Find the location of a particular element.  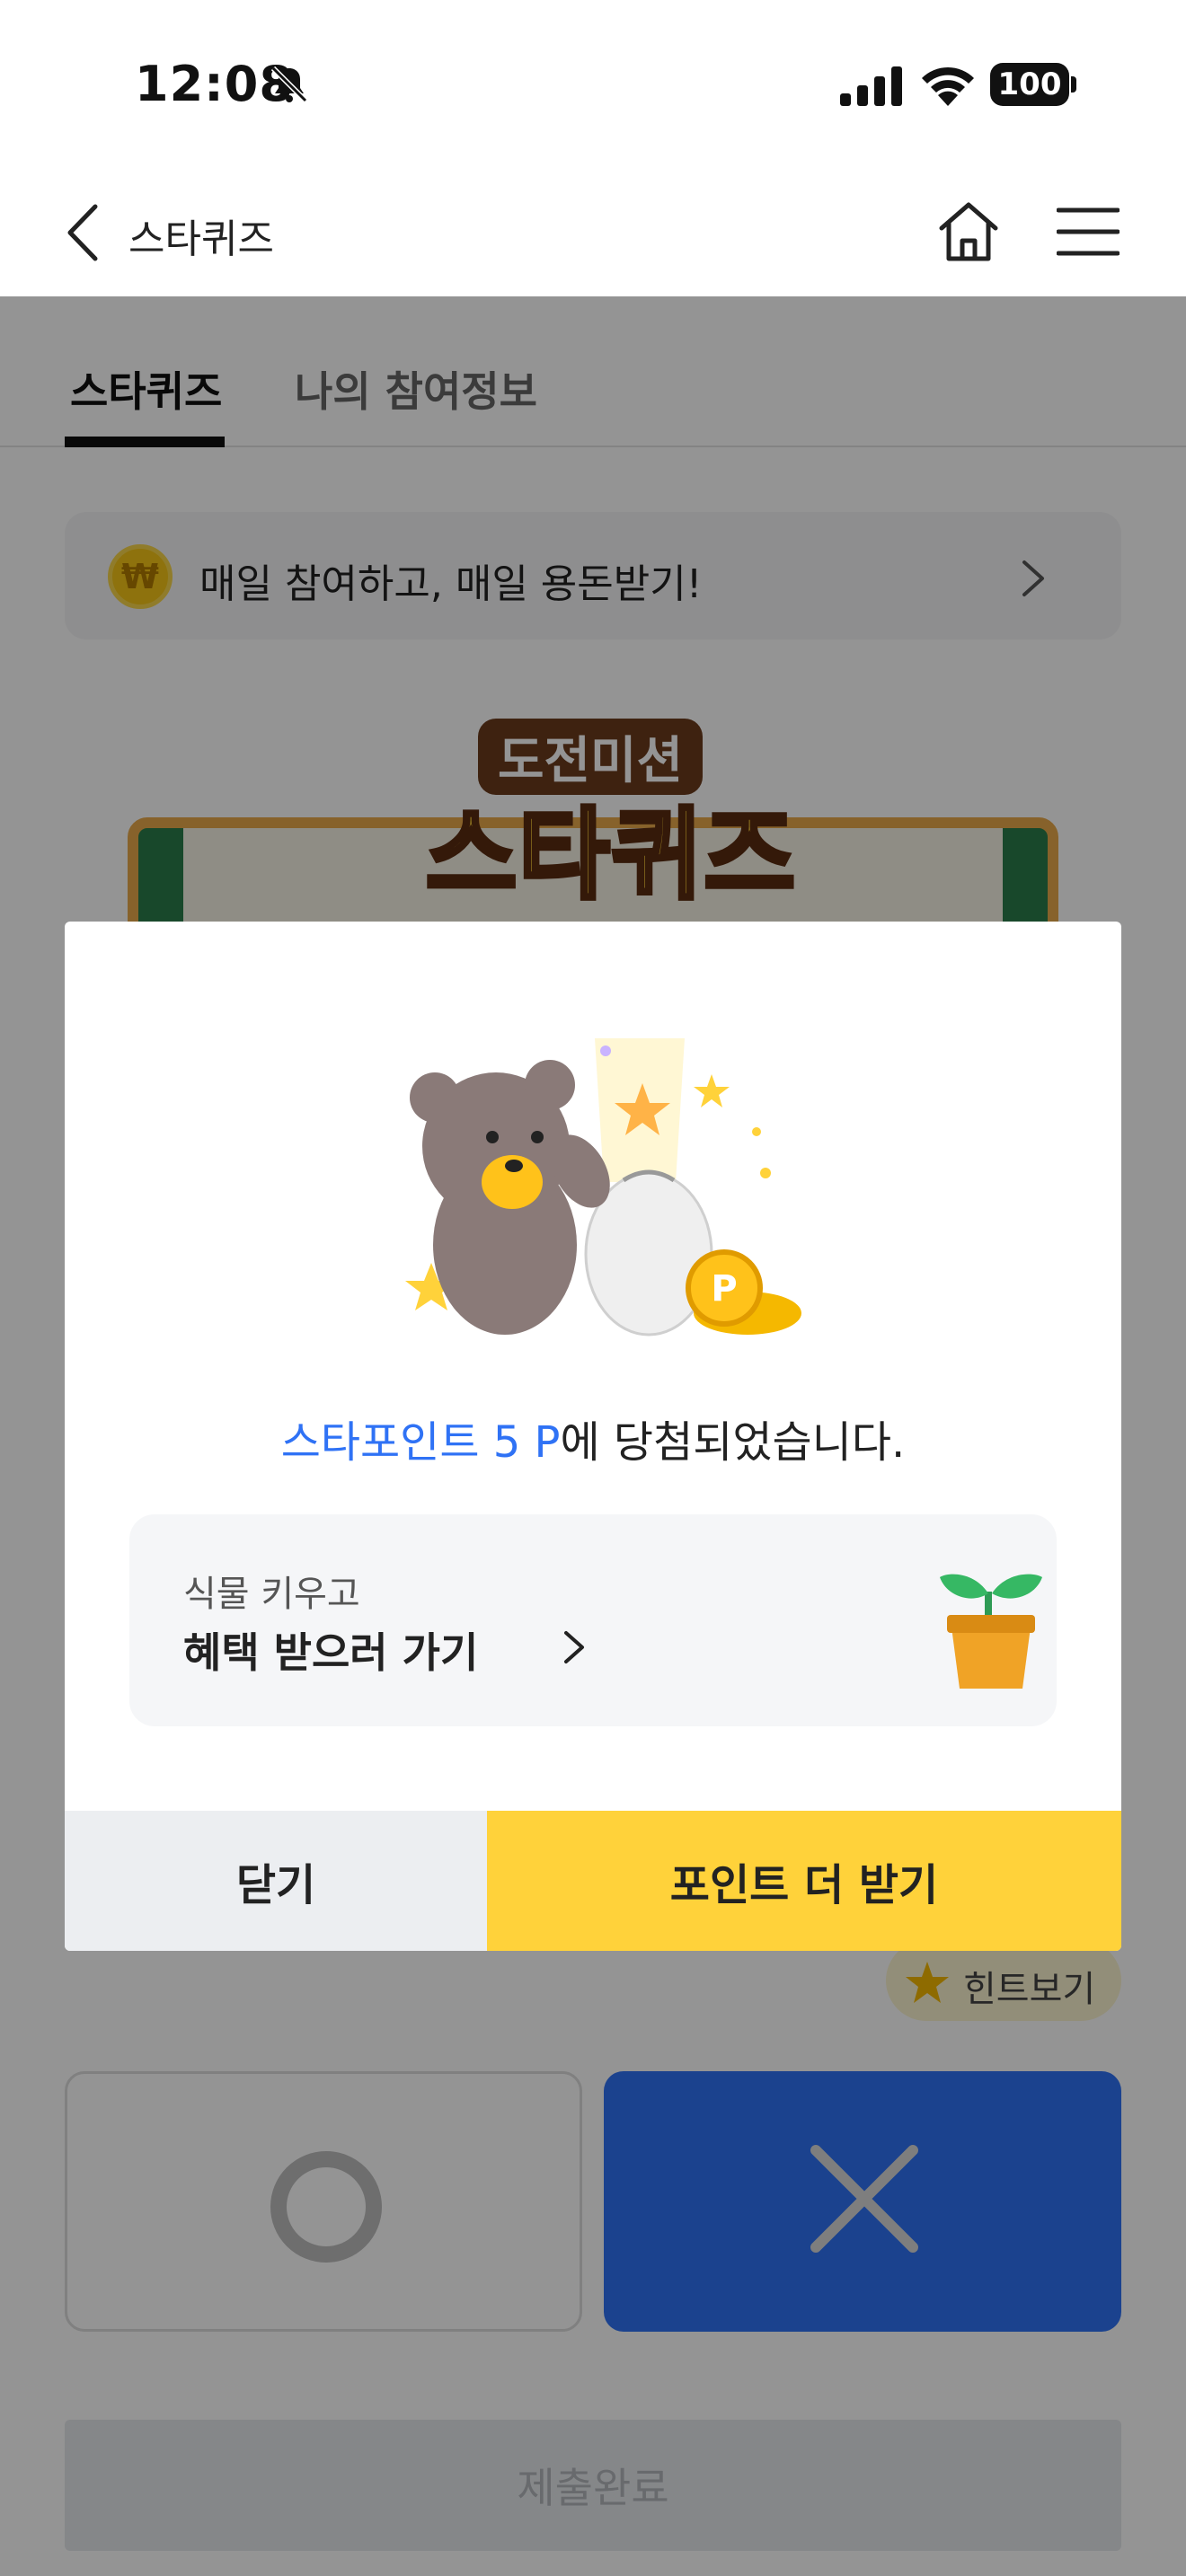

coin-p-label: P is located at coordinates (724, 1289).